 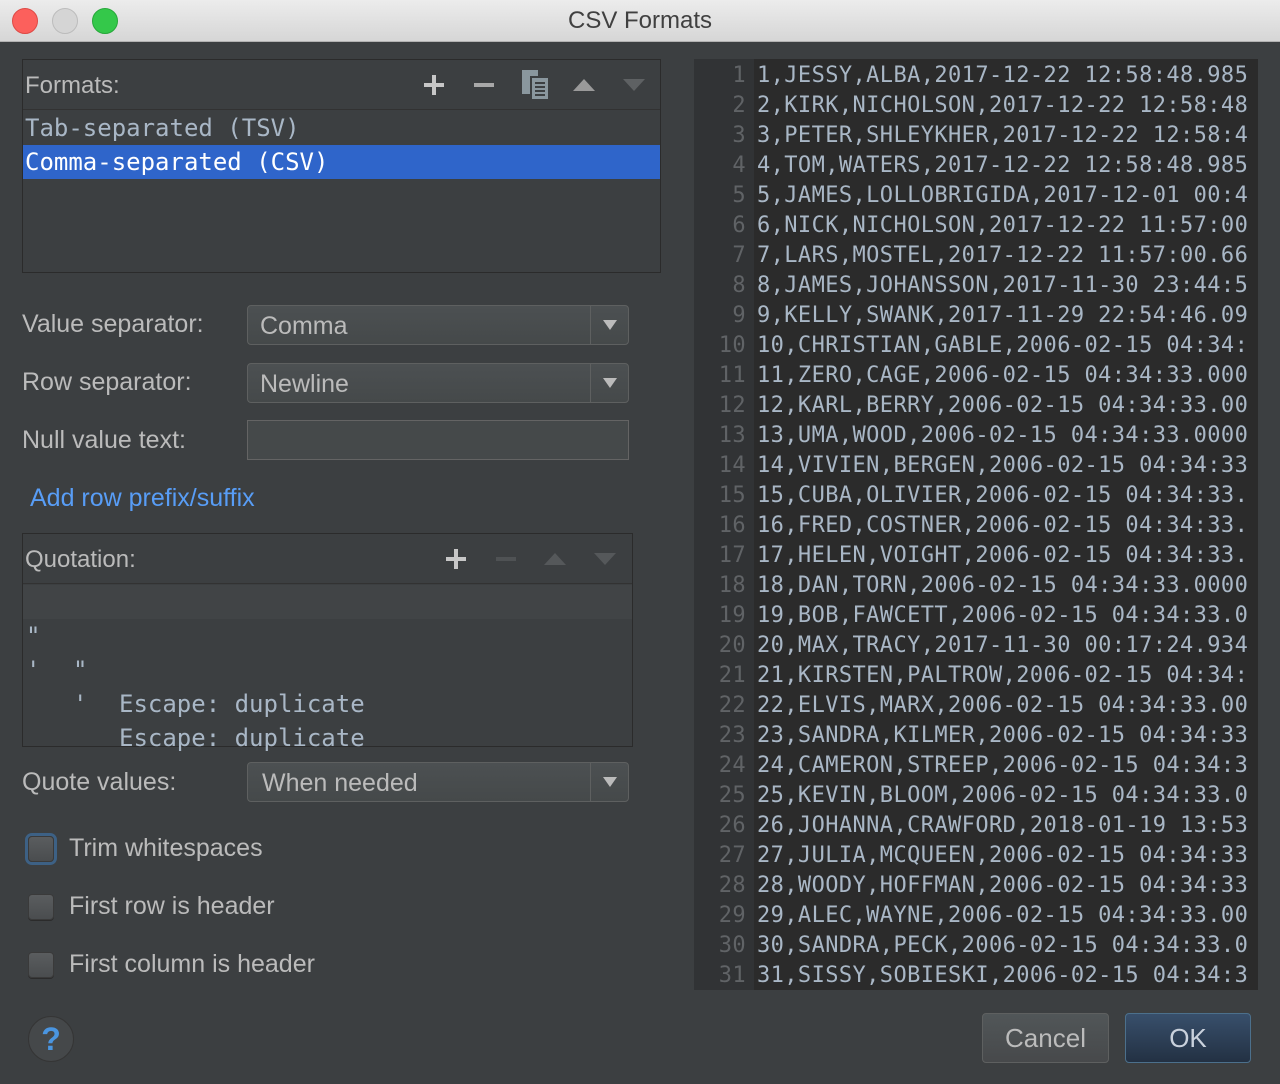 What do you see at coordinates (192, 964) in the screenshot?
I see `first-column-header-label: First column is header` at bounding box center [192, 964].